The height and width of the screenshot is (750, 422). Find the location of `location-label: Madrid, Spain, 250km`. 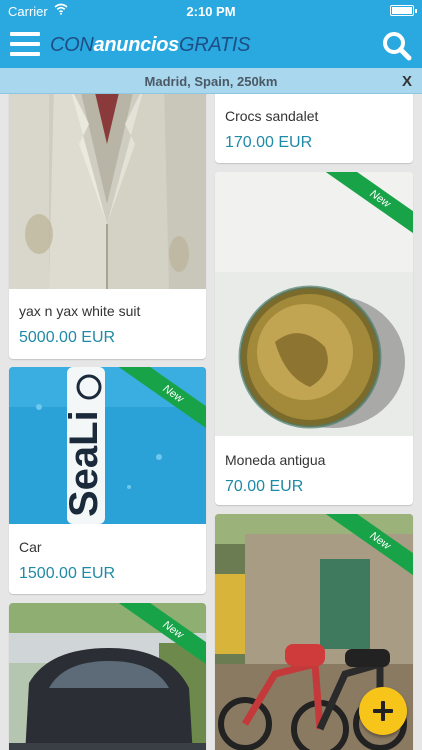

location-label: Madrid, Spain, 250km is located at coordinates (211, 81).